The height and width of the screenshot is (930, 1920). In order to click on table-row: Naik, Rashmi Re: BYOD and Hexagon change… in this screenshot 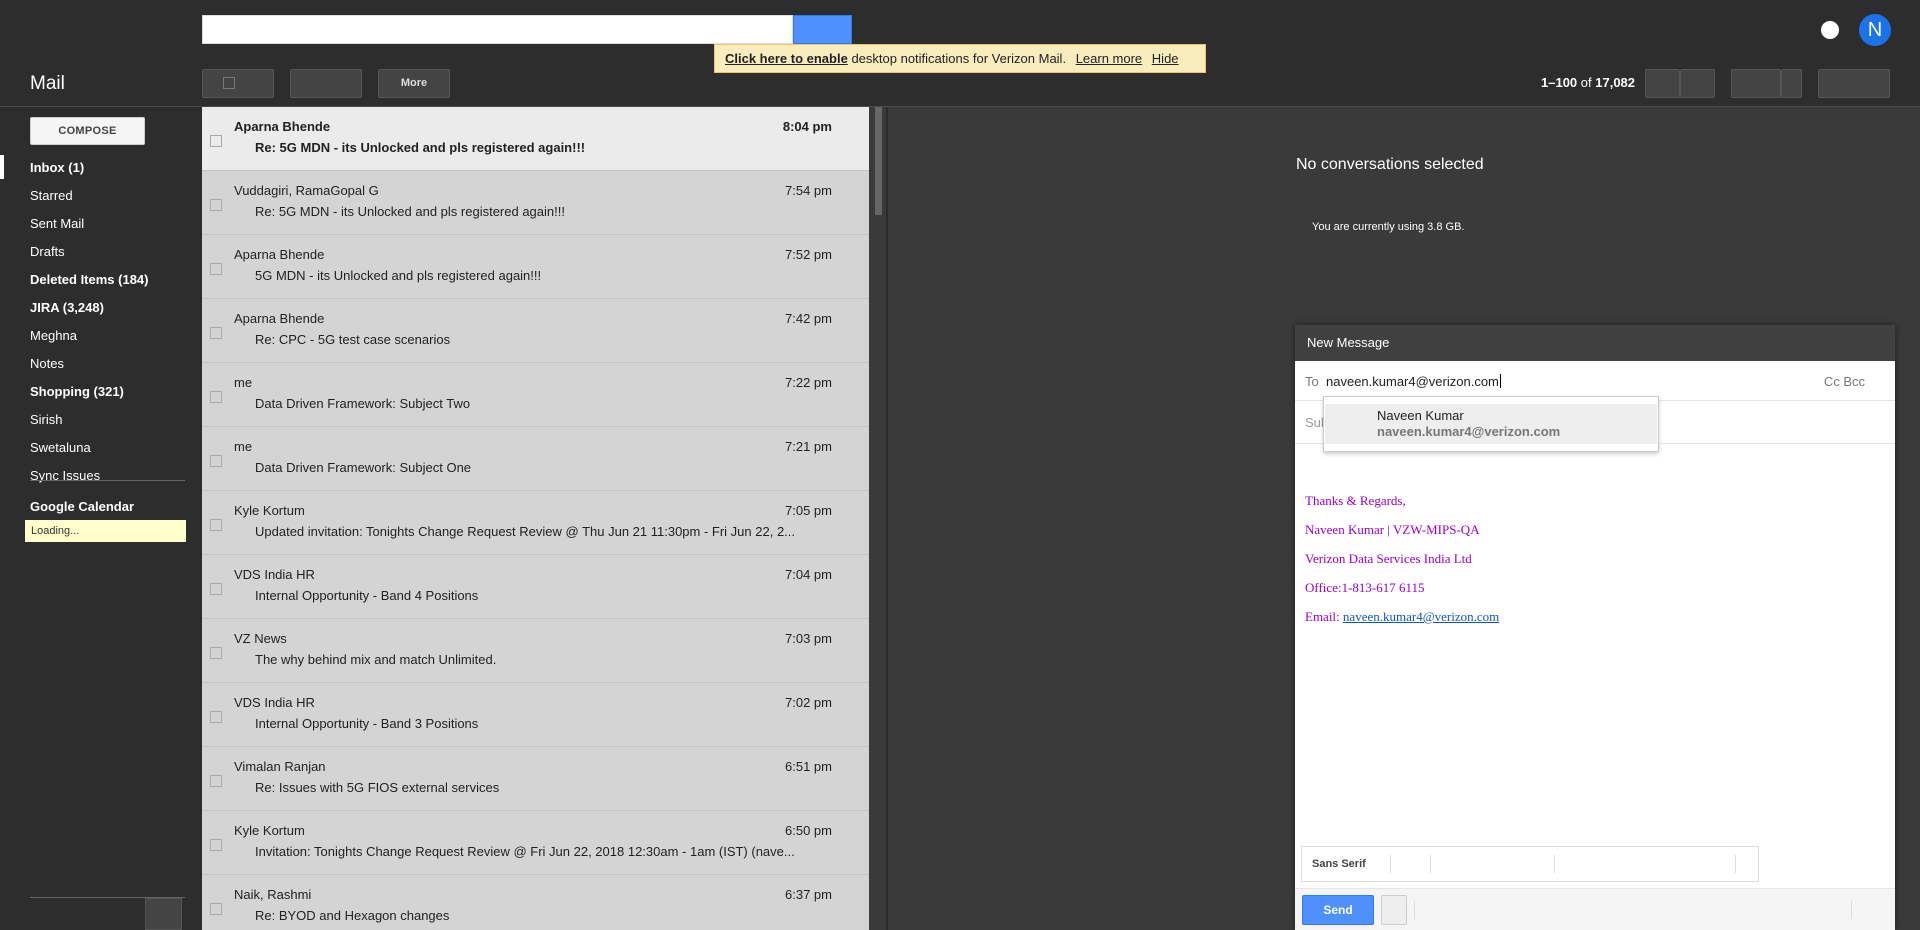, I will do `click(535, 902)`.